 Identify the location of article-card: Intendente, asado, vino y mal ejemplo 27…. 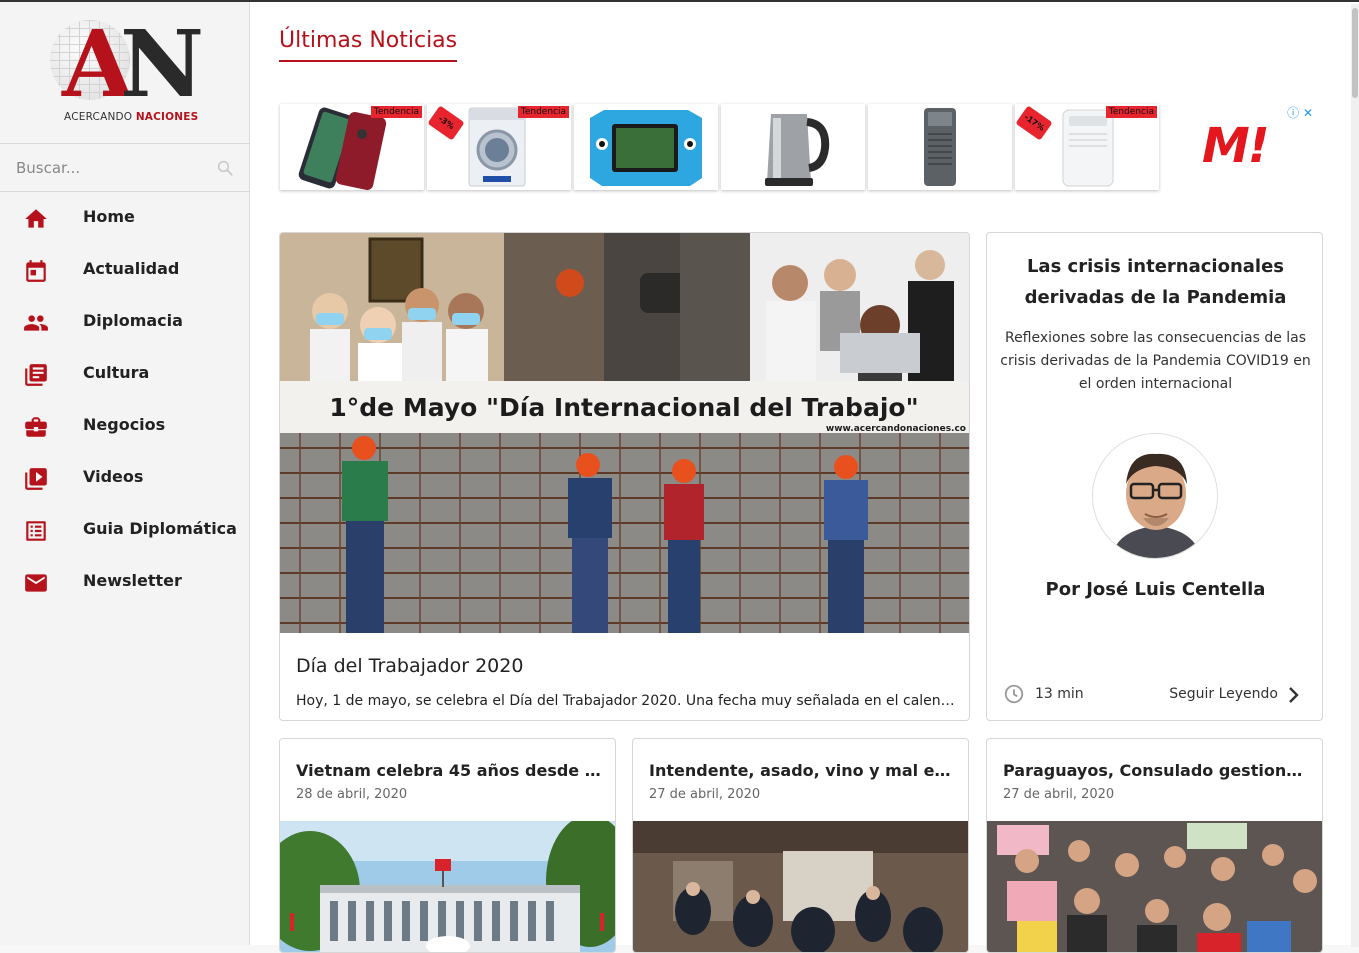
(800, 845).